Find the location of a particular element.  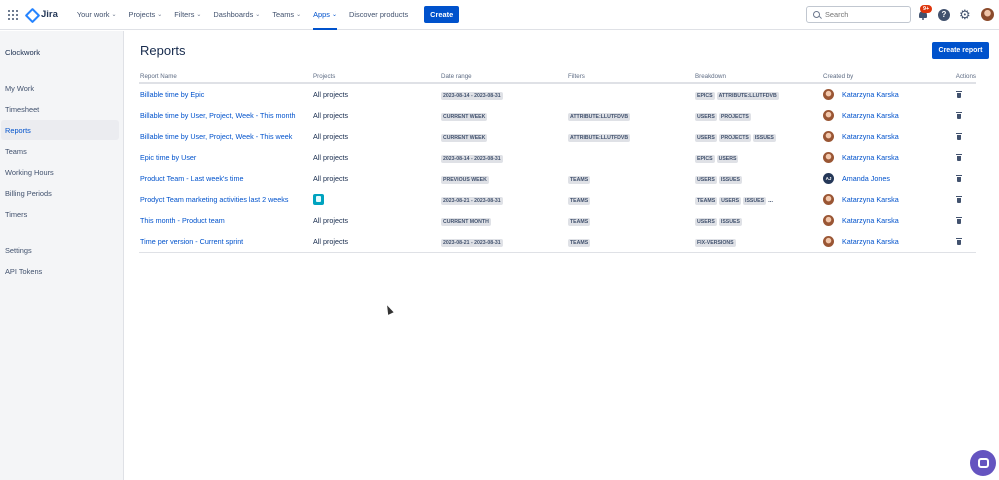

filter-lozenge: TEAMS is located at coordinates (579, 200).